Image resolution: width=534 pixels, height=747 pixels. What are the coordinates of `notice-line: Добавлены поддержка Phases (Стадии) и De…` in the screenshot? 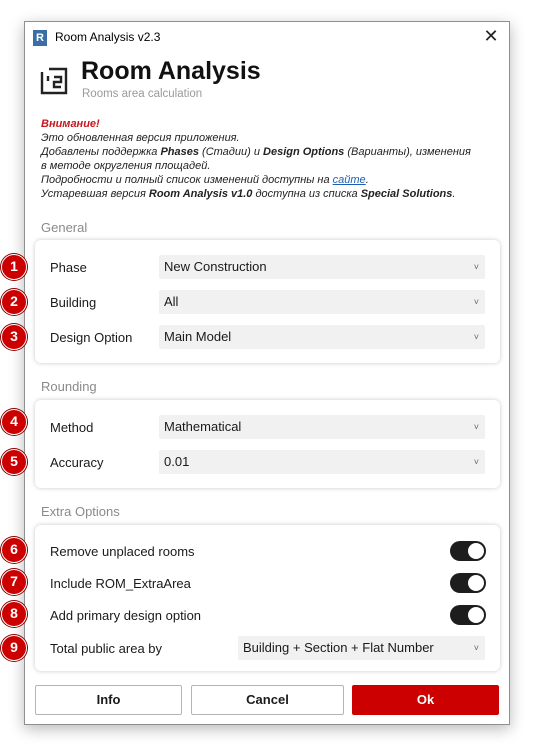 It's located at (256, 152).